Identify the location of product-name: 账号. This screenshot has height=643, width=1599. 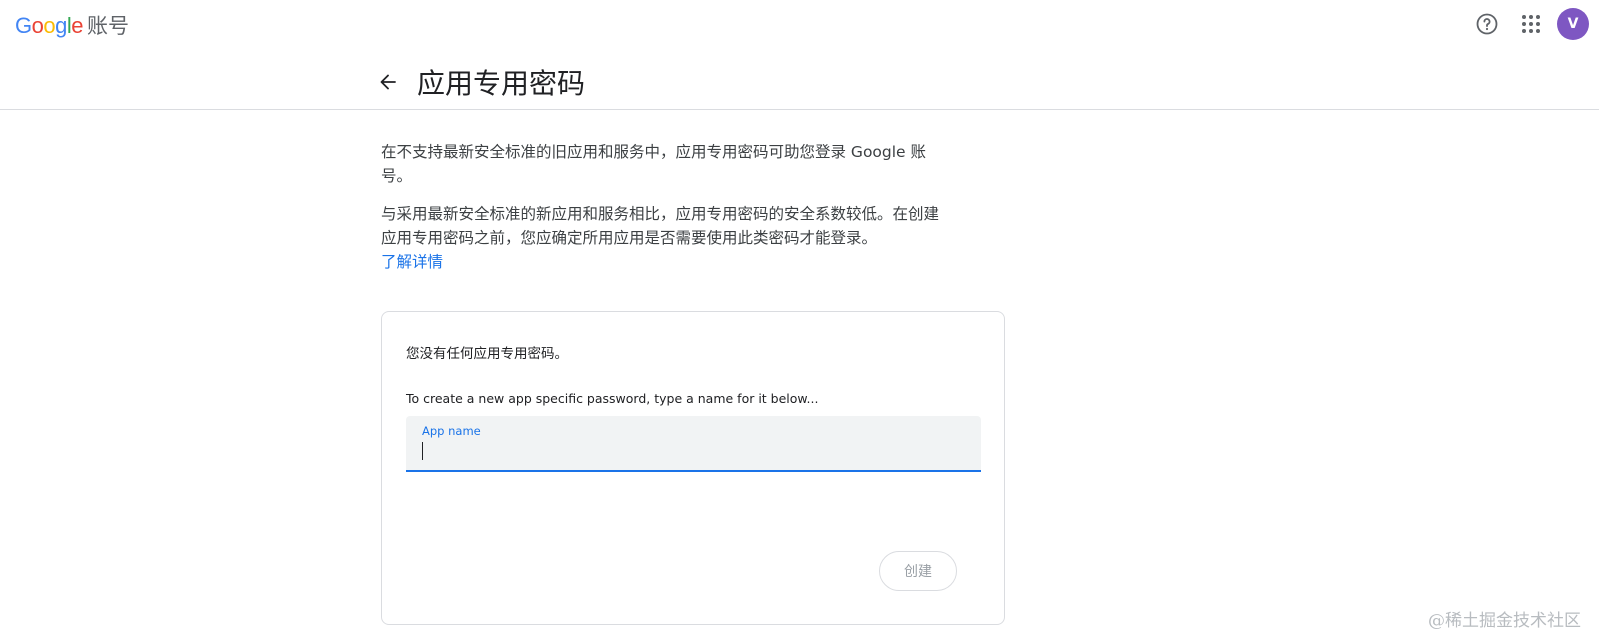
(108, 26).